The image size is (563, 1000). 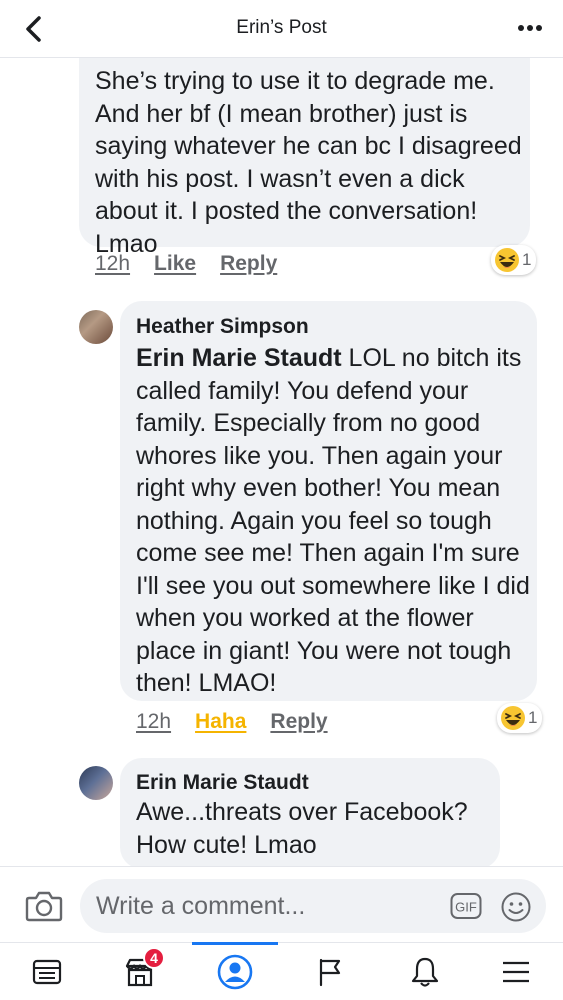 I want to click on tab-pages, so click(x=330, y=972).